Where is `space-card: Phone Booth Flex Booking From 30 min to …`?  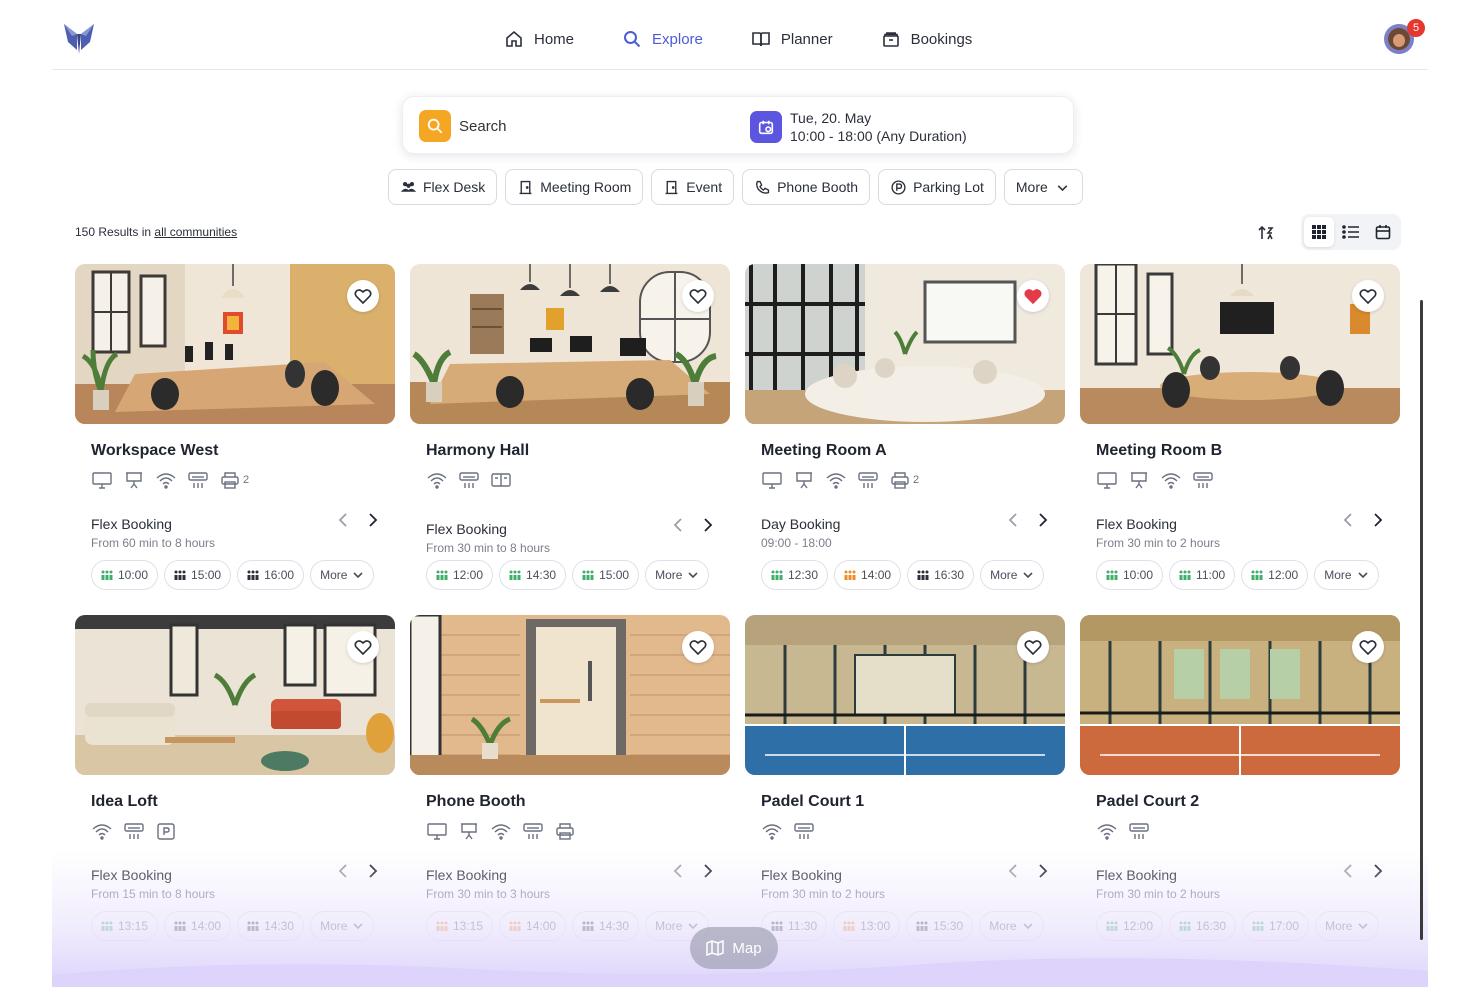
space-card: Phone Booth Flex Booking From 30 min to … is located at coordinates (570, 778).